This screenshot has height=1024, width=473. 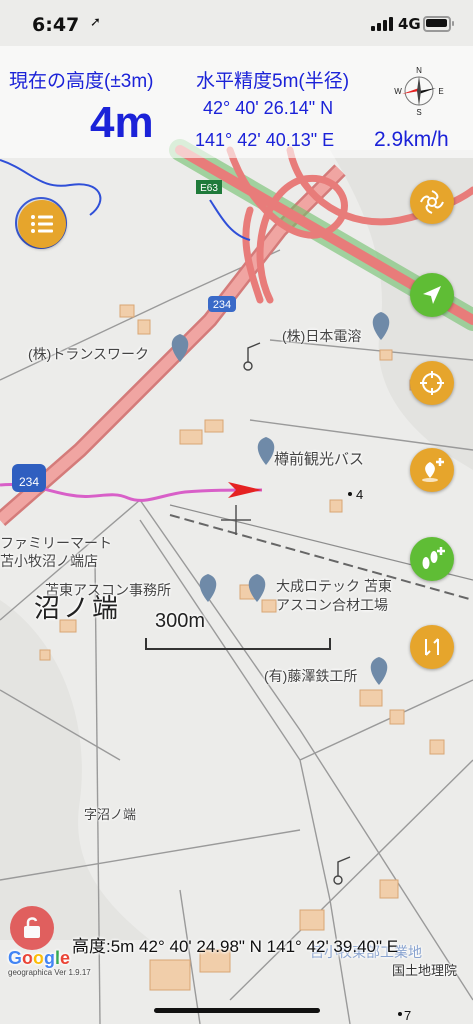 I want to click on menu-button, so click(x=42, y=224).